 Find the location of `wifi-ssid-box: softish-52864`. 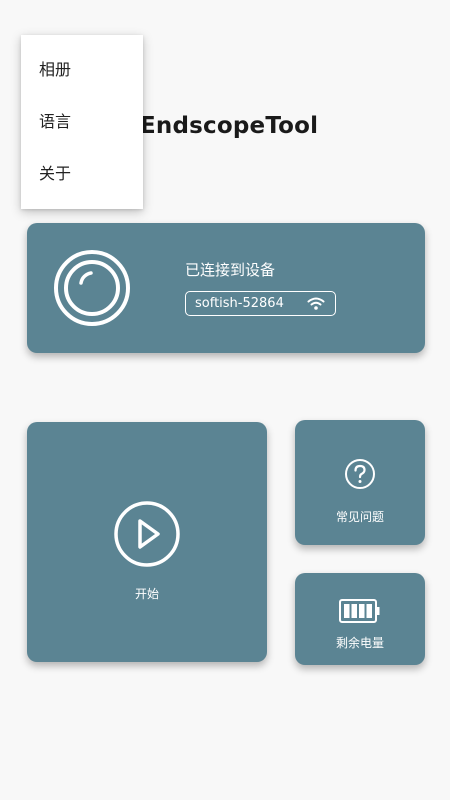

wifi-ssid-box: softish-52864 is located at coordinates (260, 303).